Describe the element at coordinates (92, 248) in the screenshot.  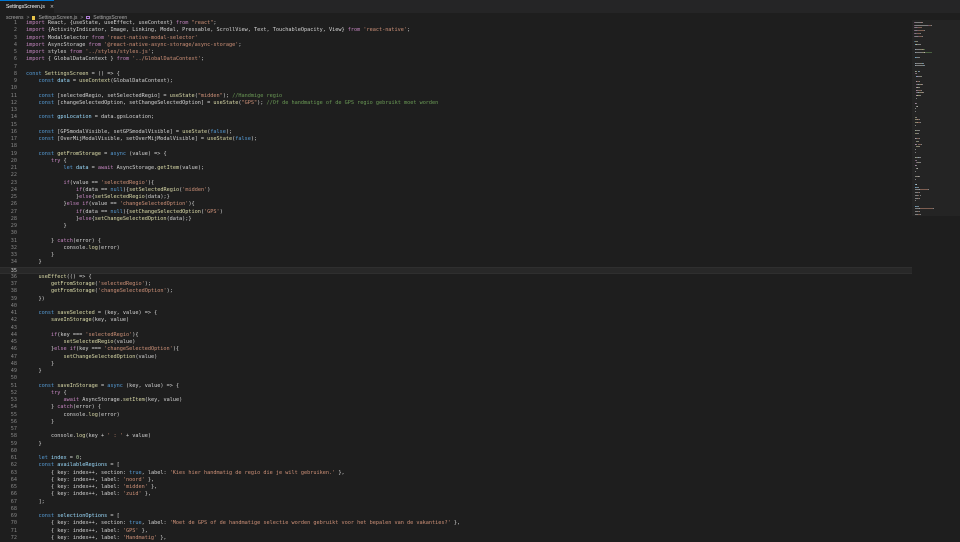
I see `code-token: log` at that location.